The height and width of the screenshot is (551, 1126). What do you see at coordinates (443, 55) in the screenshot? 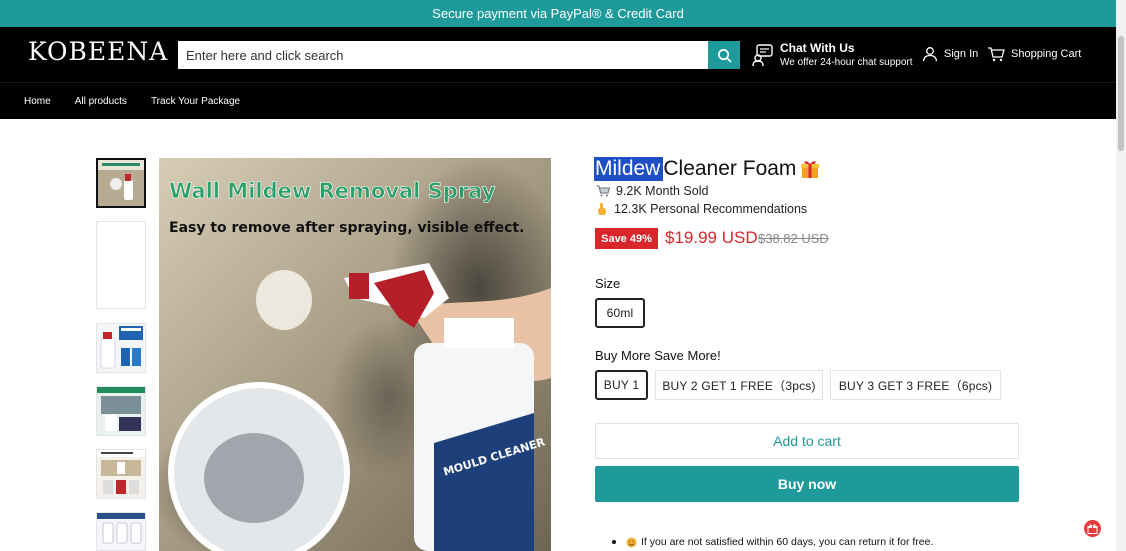
I see `search-input` at bounding box center [443, 55].